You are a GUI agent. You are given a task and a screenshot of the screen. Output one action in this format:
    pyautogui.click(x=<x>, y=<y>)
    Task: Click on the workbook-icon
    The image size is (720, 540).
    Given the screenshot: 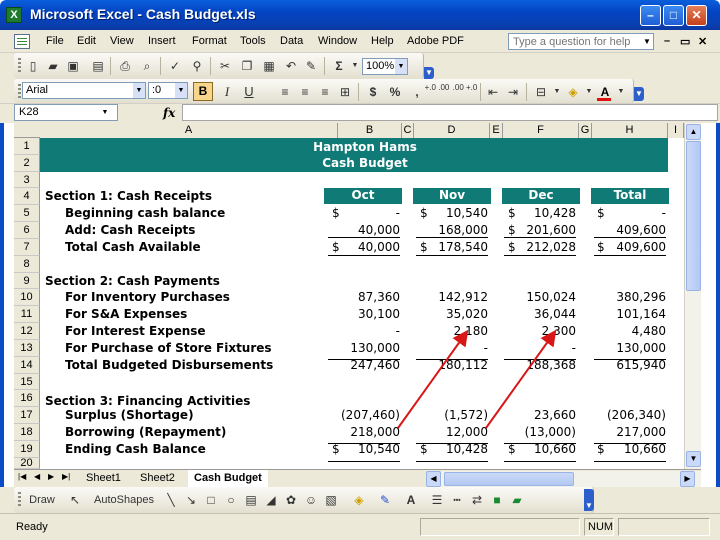 What is the action you would take?
    pyautogui.click(x=22, y=41)
    